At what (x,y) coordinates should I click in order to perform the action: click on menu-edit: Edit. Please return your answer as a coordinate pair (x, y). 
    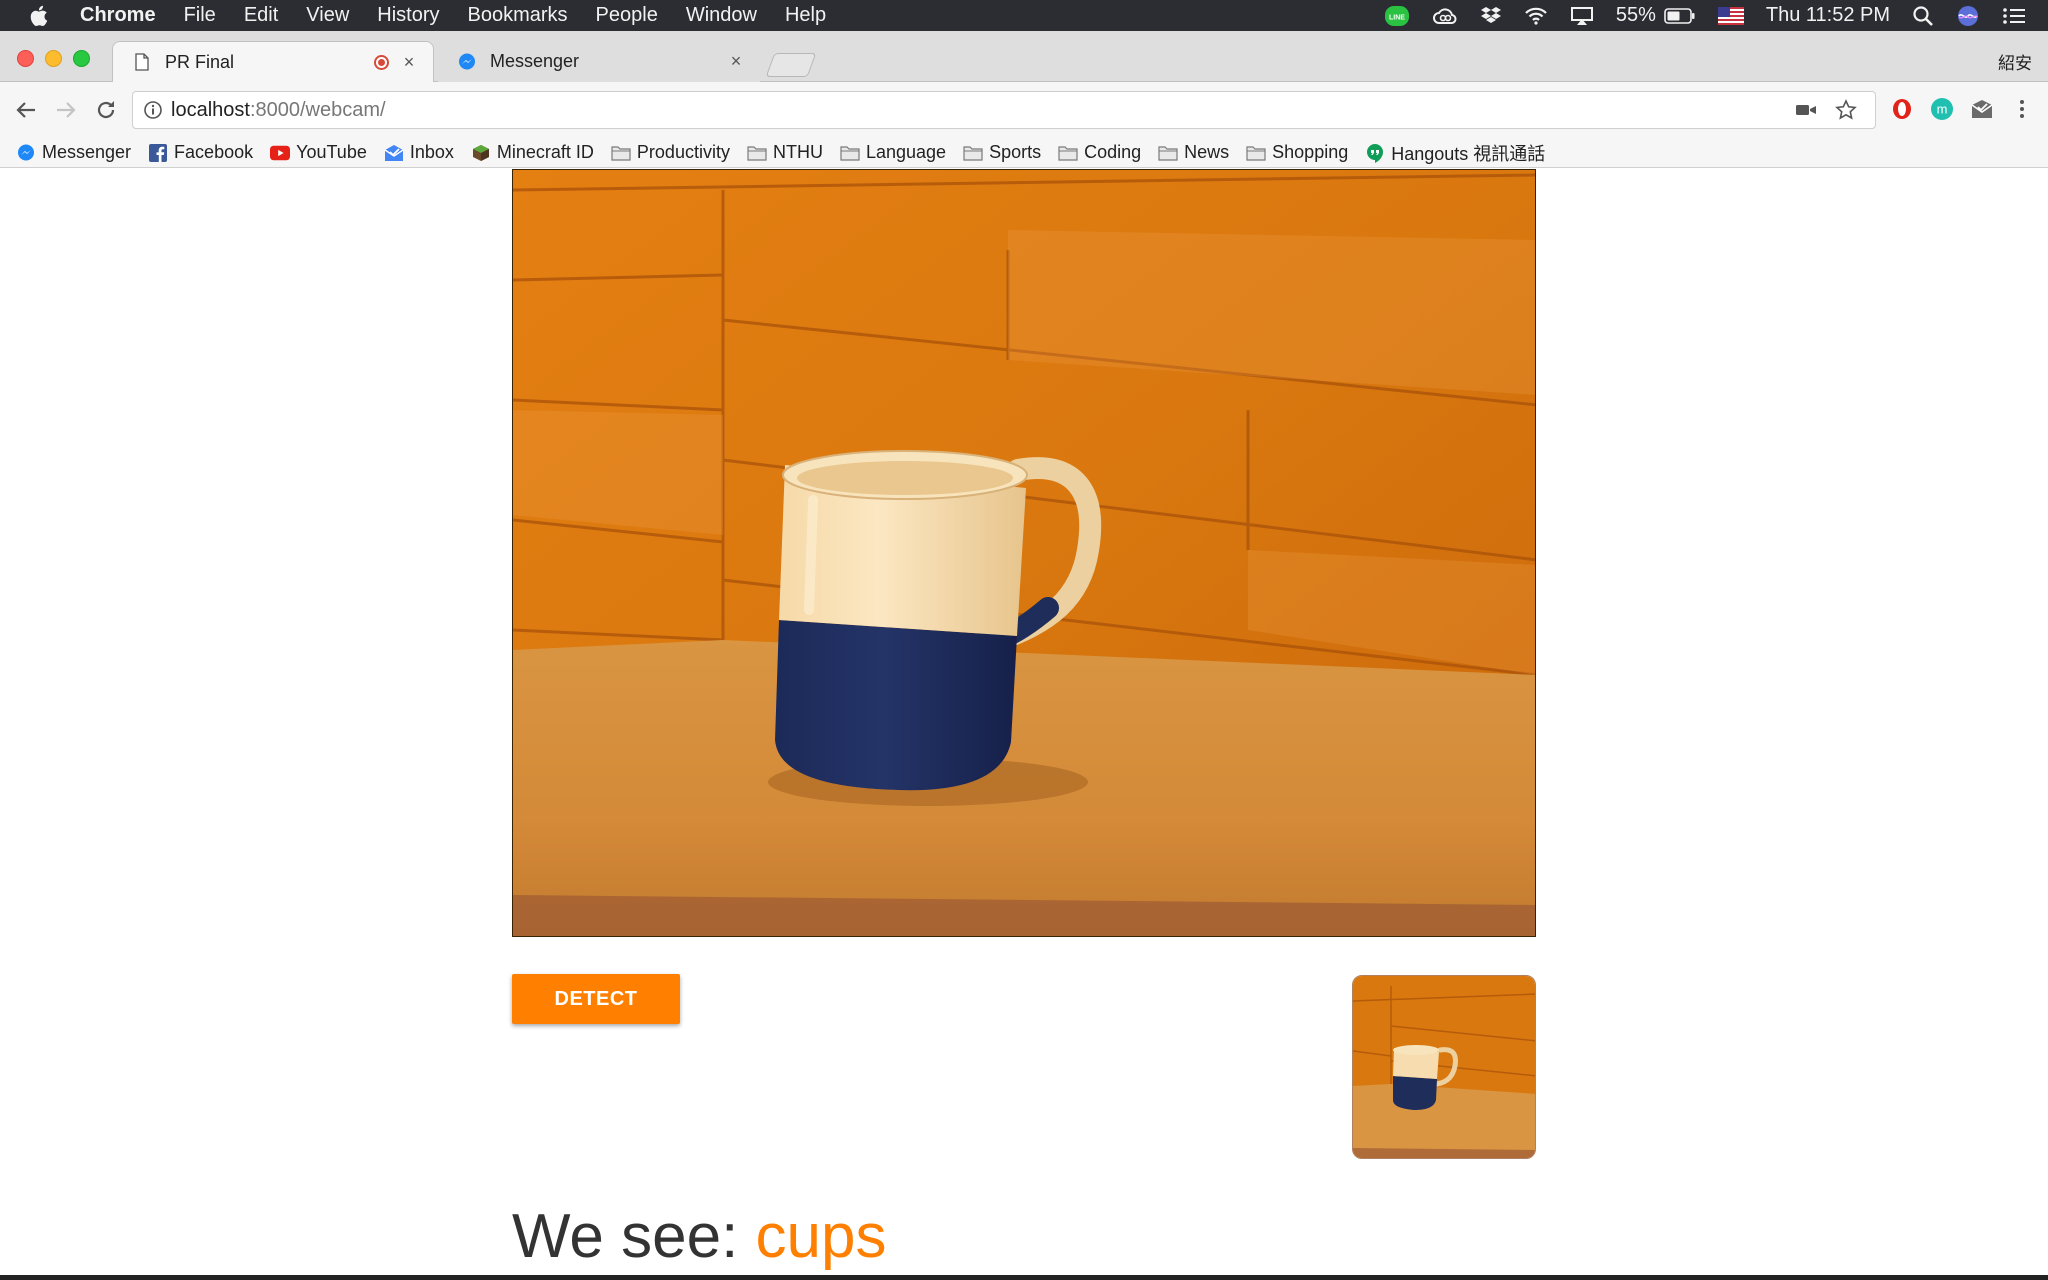
    Looking at the image, I should click on (261, 15).